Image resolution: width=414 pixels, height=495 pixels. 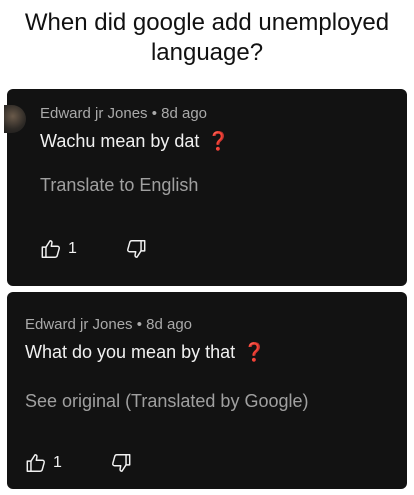 What do you see at coordinates (207, 52) in the screenshot?
I see `post-title-line-2: language?` at bounding box center [207, 52].